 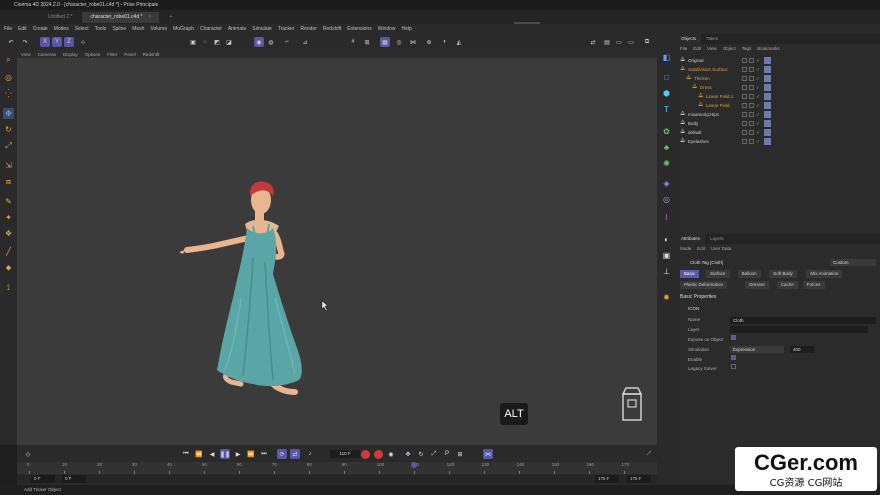 What do you see at coordinates (22, 29) in the screenshot?
I see `menu-edit: Edit` at bounding box center [22, 29].